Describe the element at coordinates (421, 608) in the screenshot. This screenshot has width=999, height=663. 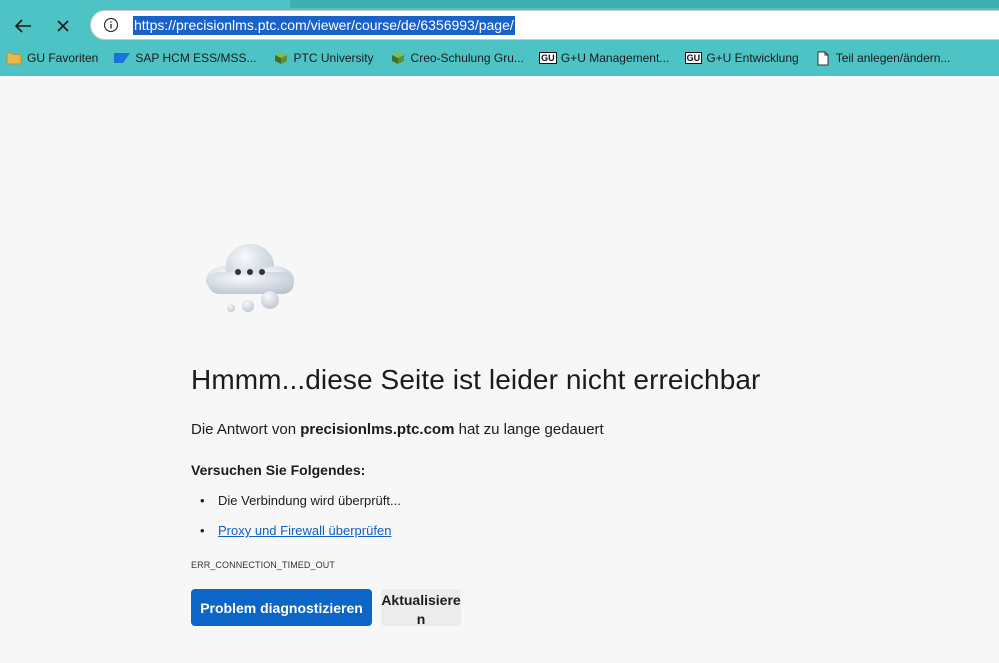
I see `reload-button: Aktualisieren` at that location.